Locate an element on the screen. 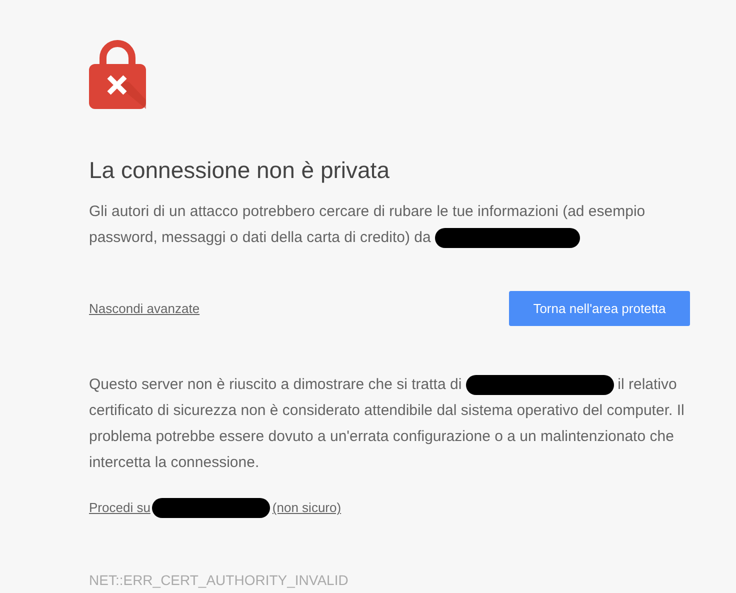 The width and height of the screenshot is (736, 593). details-text: il relativo is located at coordinates (647, 385).